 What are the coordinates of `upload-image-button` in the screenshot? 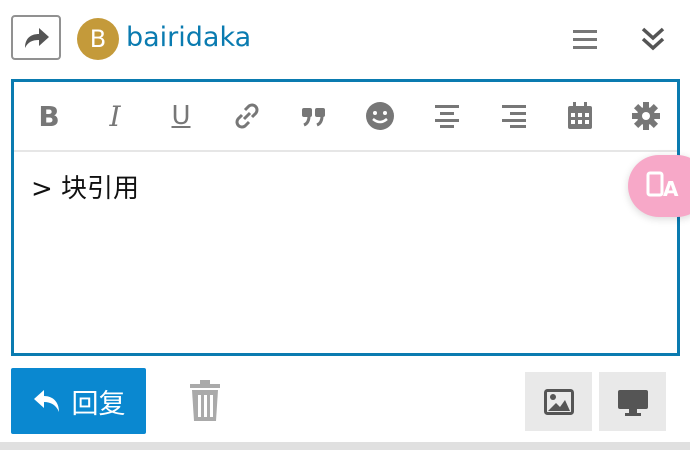 It's located at (558, 401).